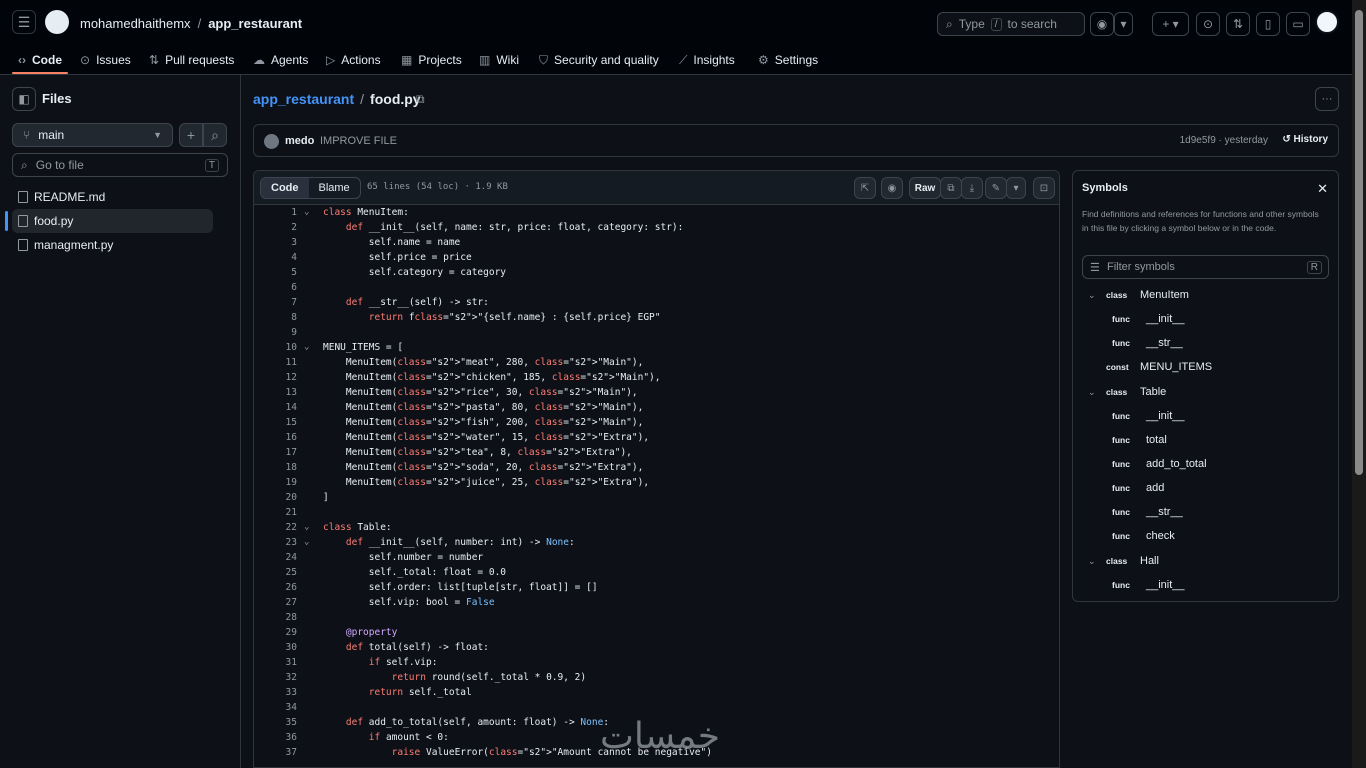 The width and height of the screenshot is (1366, 768). What do you see at coordinates (1139, 440) in the screenshot?
I see `symbol-item: func total` at bounding box center [1139, 440].